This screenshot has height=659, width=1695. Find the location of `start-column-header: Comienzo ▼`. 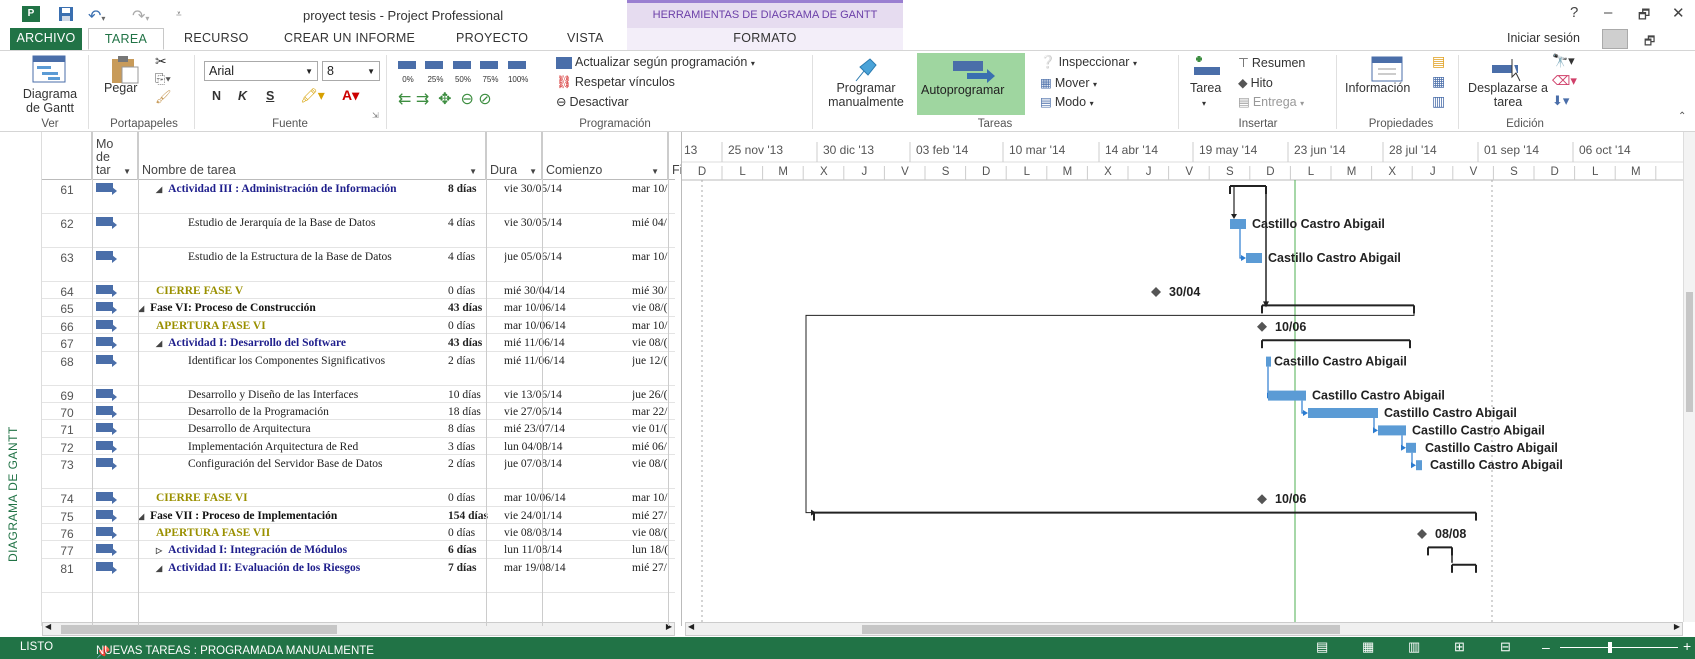

start-column-header: Comienzo ▼ is located at coordinates (605, 156).